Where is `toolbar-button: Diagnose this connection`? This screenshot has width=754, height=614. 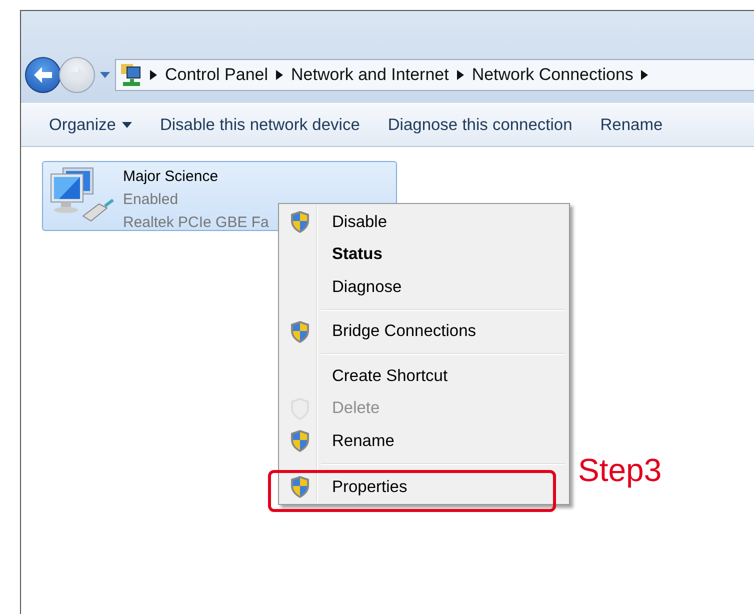 toolbar-button: Diagnose this connection is located at coordinates (480, 125).